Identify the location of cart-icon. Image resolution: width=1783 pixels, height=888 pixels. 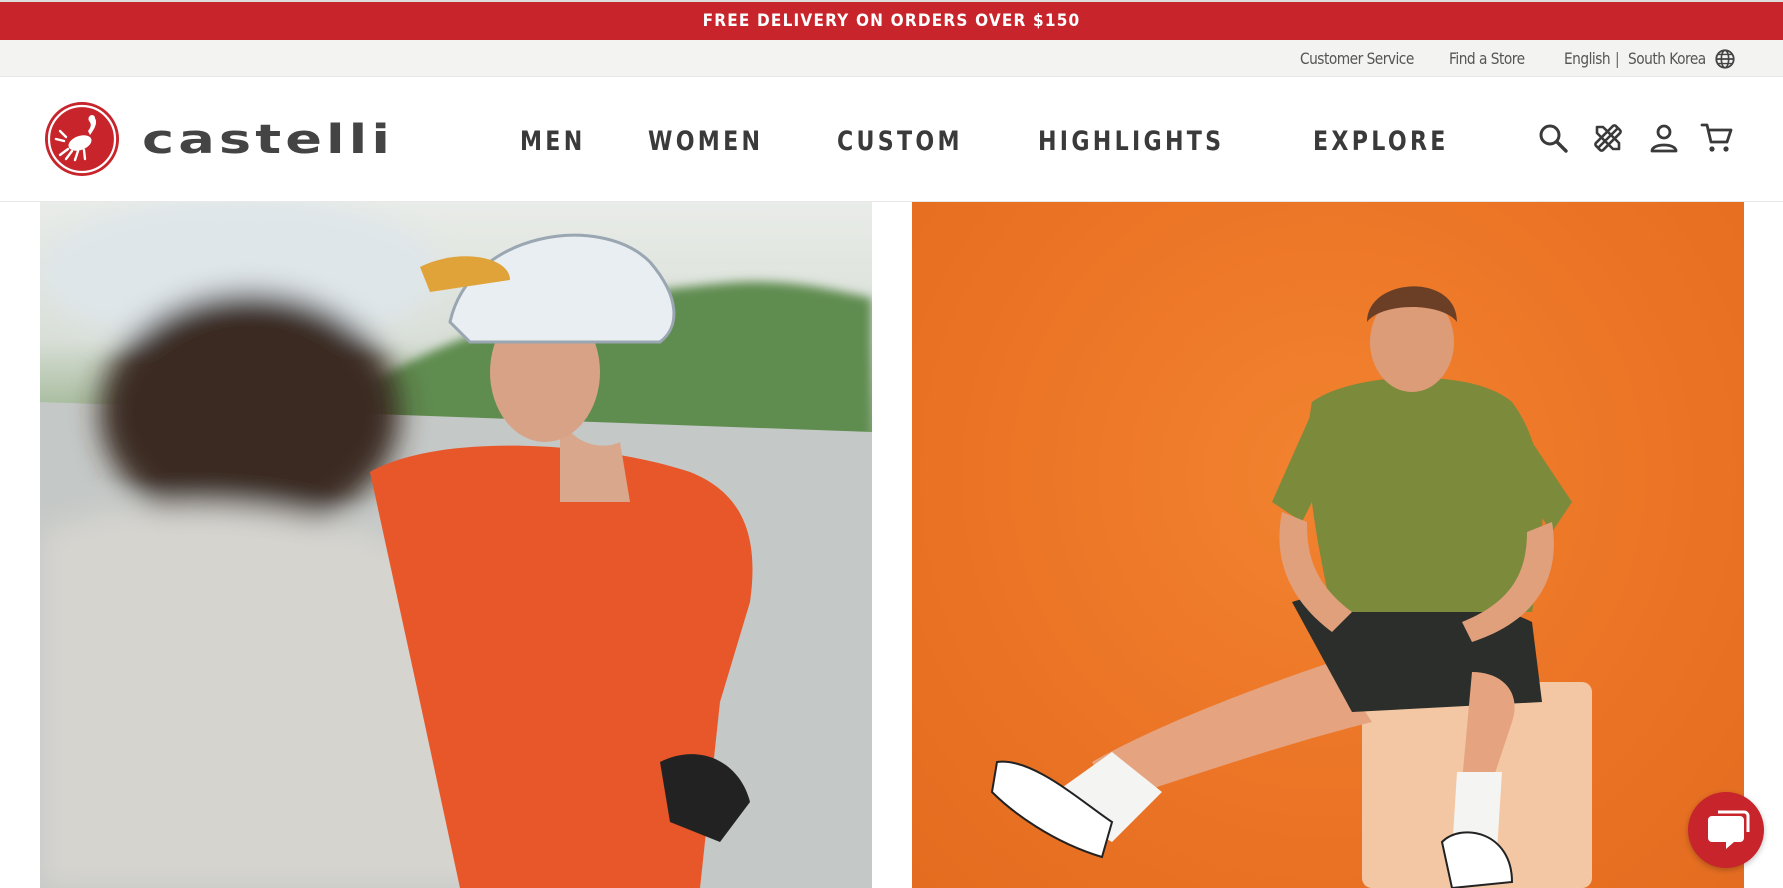
(1717, 138).